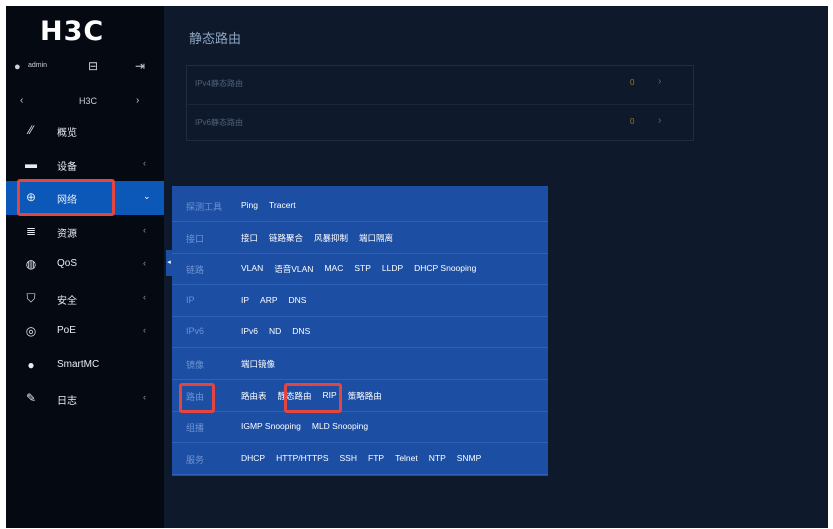 This screenshot has width=833, height=529. What do you see at coordinates (360, 301) in the screenshot?
I see `menu-row: IP IP ARP DNS` at bounding box center [360, 301].